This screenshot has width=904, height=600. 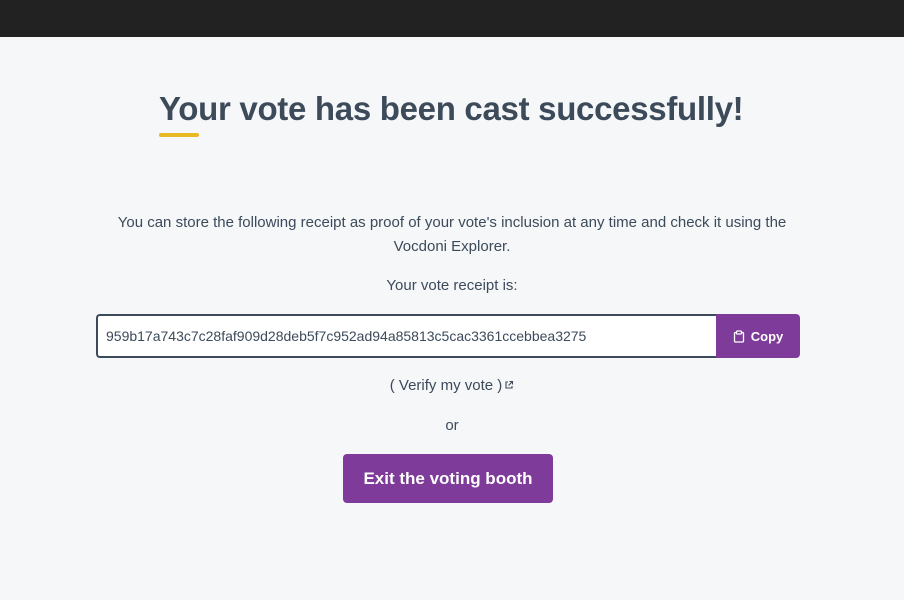 What do you see at coordinates (509, 386) in the screenshot?
I see `external-link-icon` at bounding box center [509, 386].